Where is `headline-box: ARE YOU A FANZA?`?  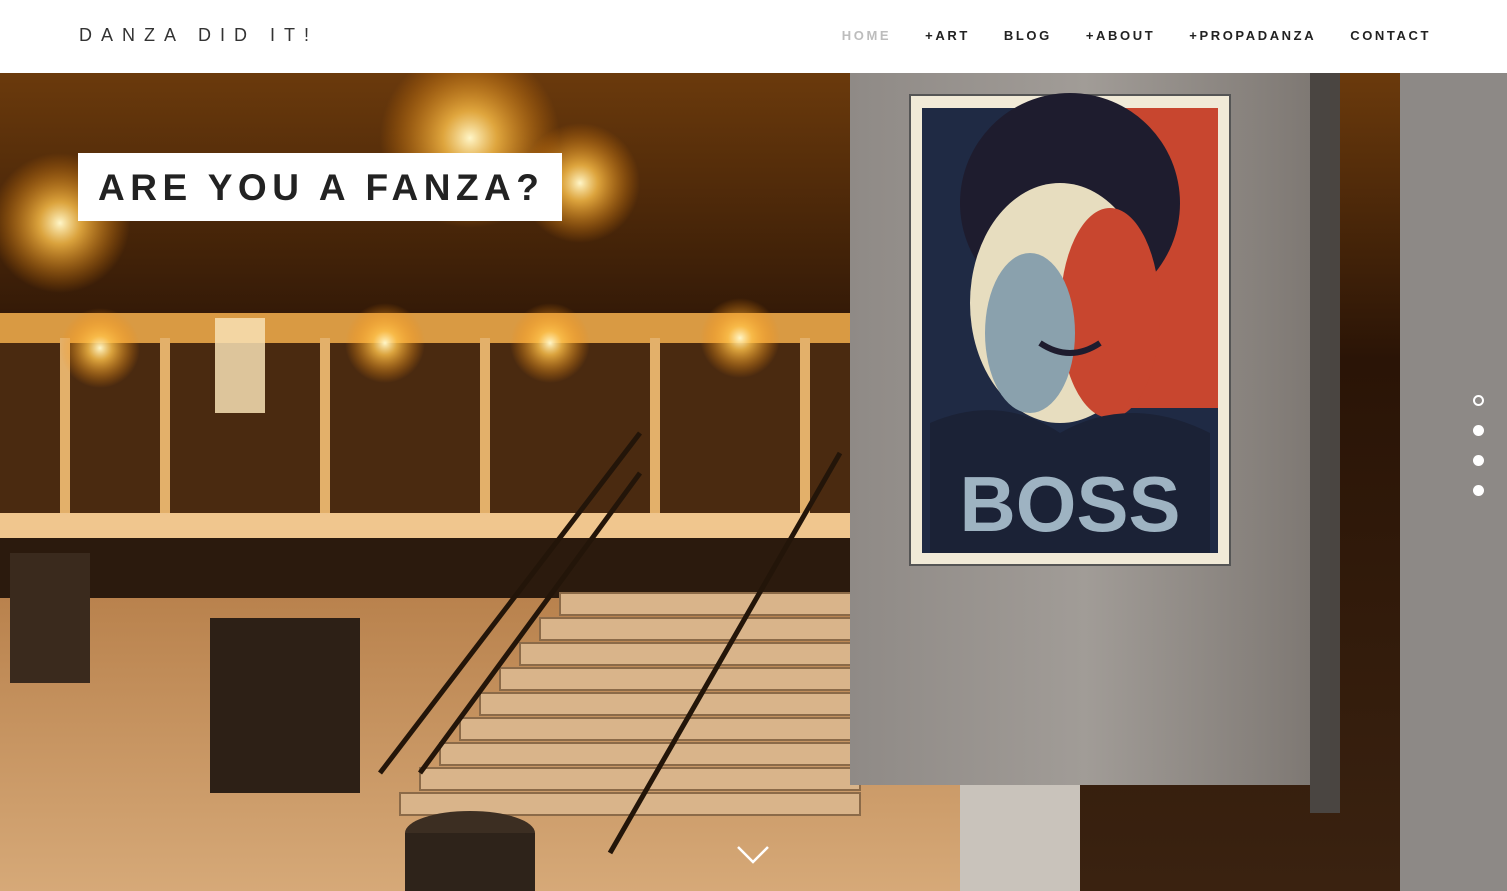 headline-box: ARE YOU A FANZA? is located at coordinates (320, 187).